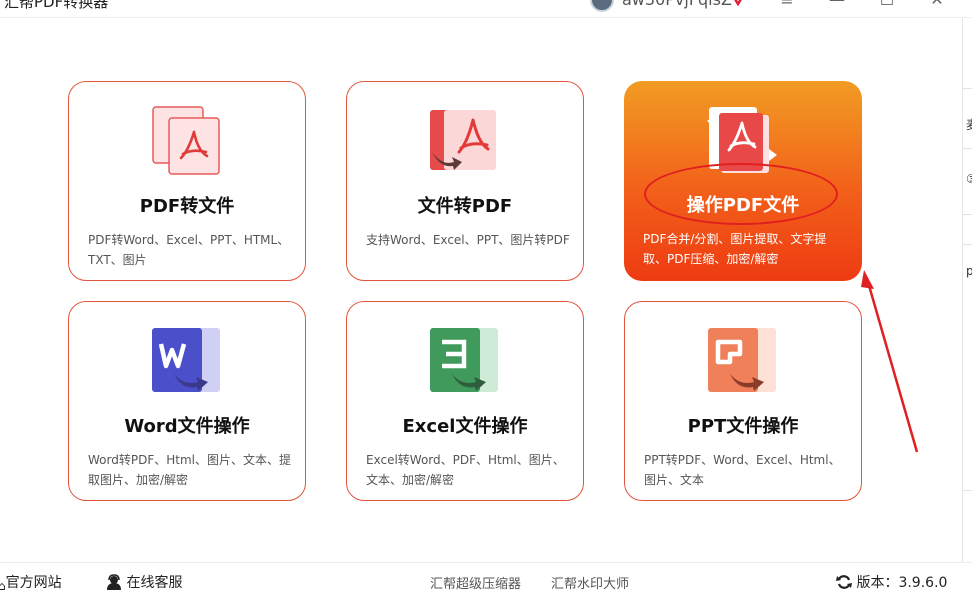 This screenshot has height=597, width=972. What do you see at coordinates (475, 582) in the screenshot?
I see `compressor-link: 汇帮超级压缩器` at bounding box center [475, 582].